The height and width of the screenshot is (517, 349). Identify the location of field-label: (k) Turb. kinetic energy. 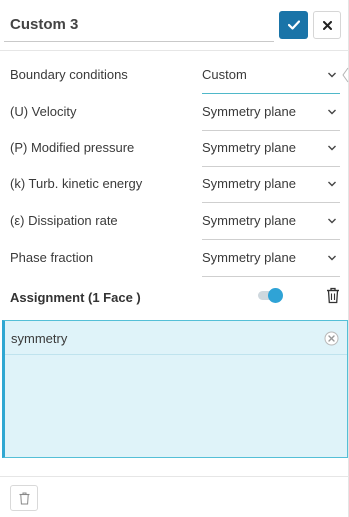
(76, 183).